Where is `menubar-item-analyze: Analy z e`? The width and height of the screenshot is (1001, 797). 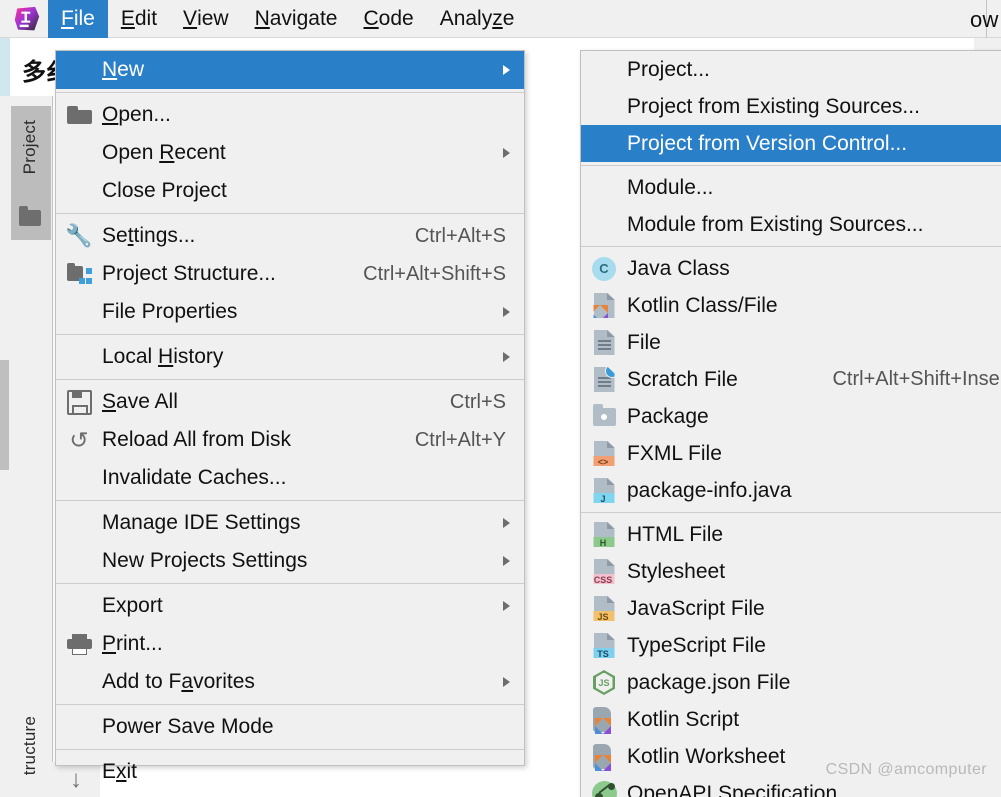 menubar-item-analyze: Analy z e is located at coordinates (477, 19).